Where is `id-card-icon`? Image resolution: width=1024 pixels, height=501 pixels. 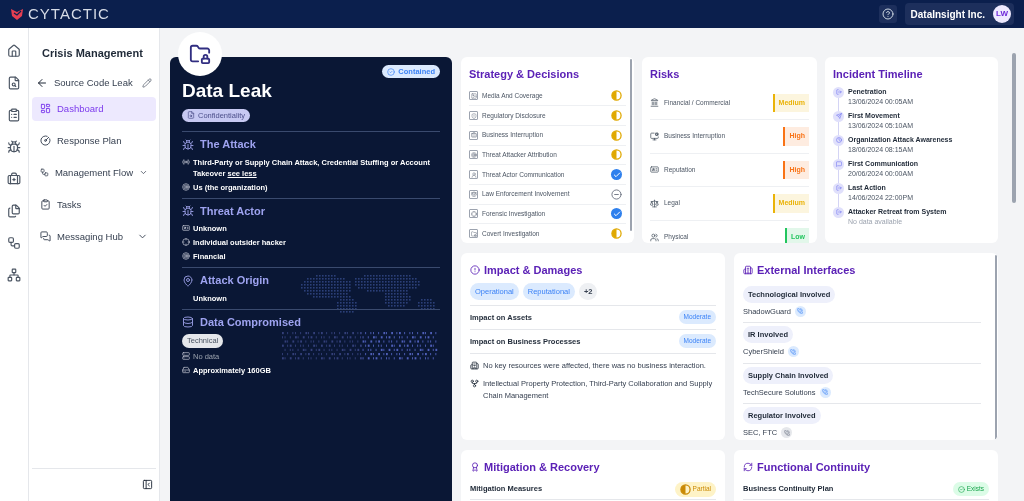 id-card-icon is located at coordinates (654, 170).